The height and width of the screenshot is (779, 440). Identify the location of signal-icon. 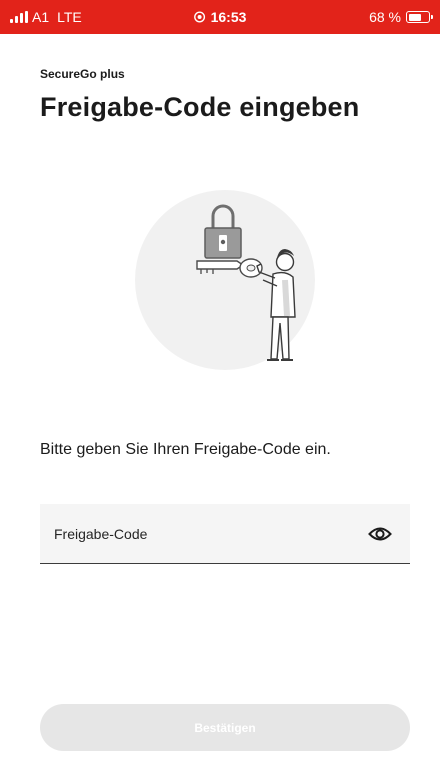
(19, 17).